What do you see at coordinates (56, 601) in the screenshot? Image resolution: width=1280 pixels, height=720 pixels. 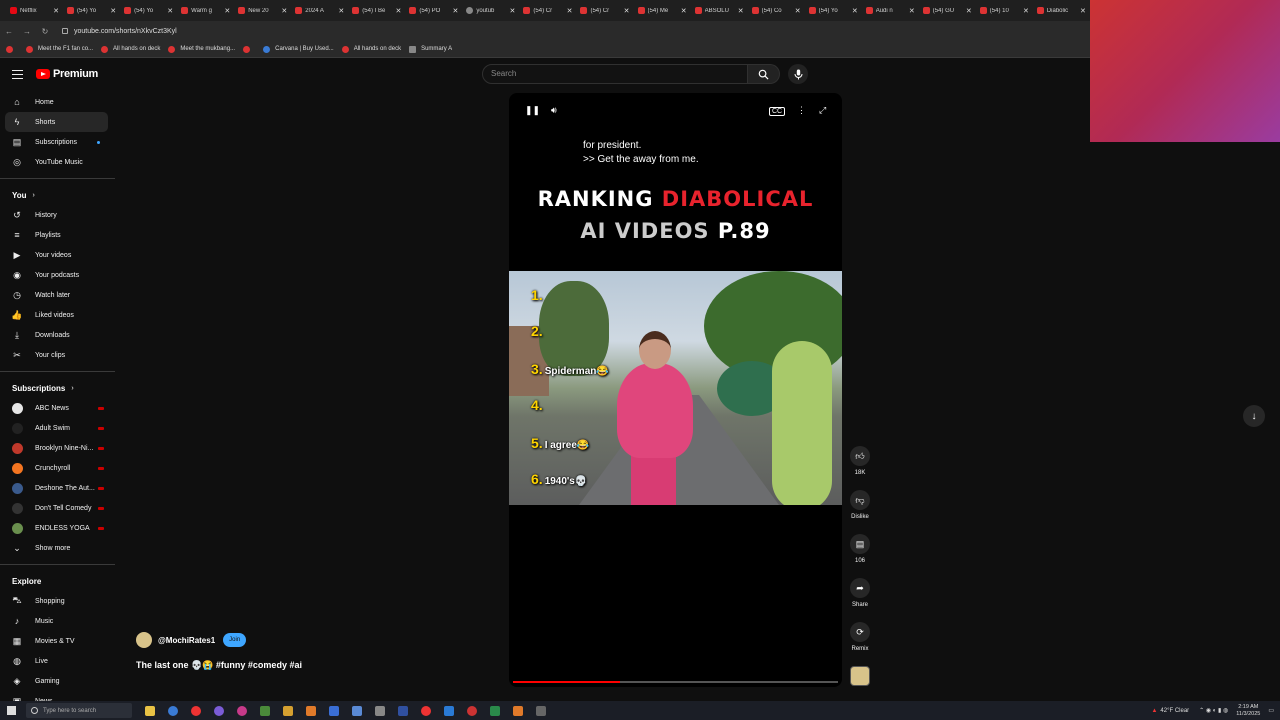 I see `sidebar-item-shopping: ⛍ Shopping` at bounding box center [56, 601].